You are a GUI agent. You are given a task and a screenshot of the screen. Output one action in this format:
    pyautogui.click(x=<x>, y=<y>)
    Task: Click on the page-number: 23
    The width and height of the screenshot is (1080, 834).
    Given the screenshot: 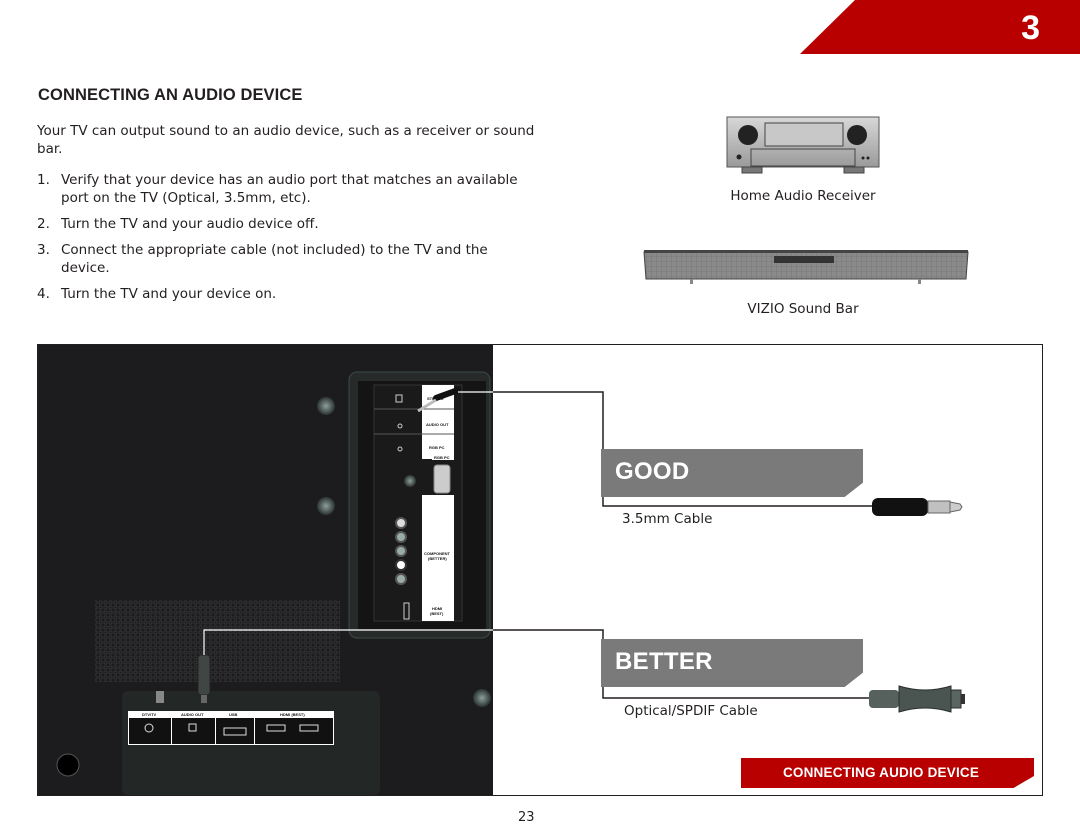 What is the action you would take?
    pyautogui.click(x=526, y=817)
    